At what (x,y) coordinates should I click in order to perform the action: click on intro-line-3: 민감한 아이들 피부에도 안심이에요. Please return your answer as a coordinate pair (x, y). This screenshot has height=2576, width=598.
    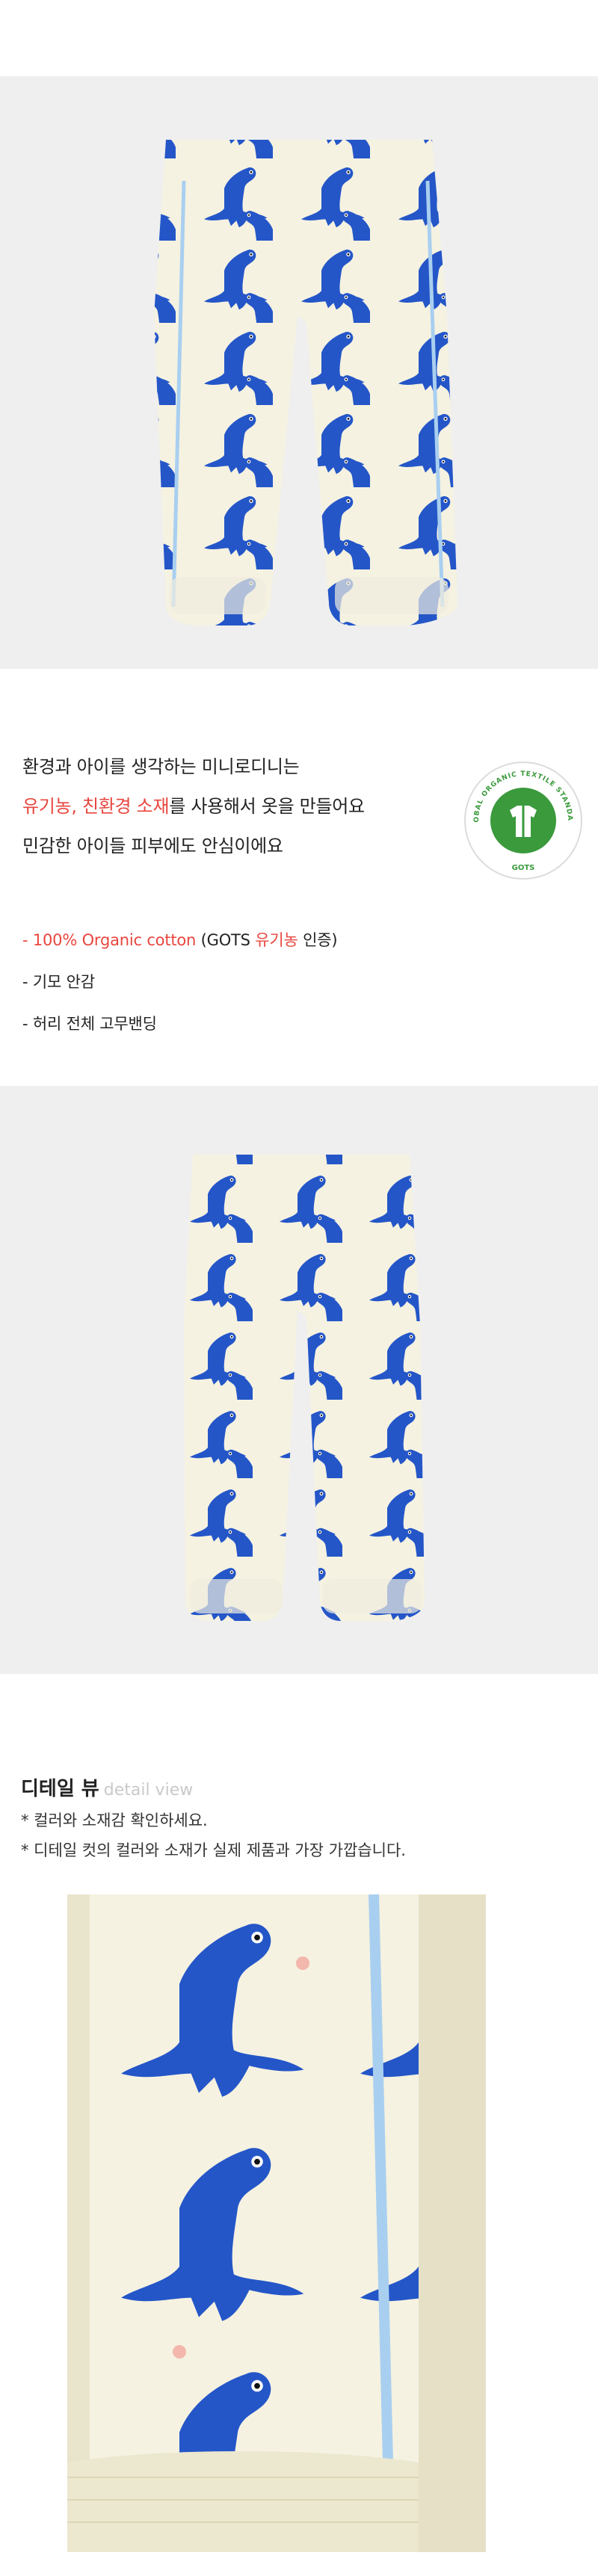
    Looking at the image, I should click on (153, 845).